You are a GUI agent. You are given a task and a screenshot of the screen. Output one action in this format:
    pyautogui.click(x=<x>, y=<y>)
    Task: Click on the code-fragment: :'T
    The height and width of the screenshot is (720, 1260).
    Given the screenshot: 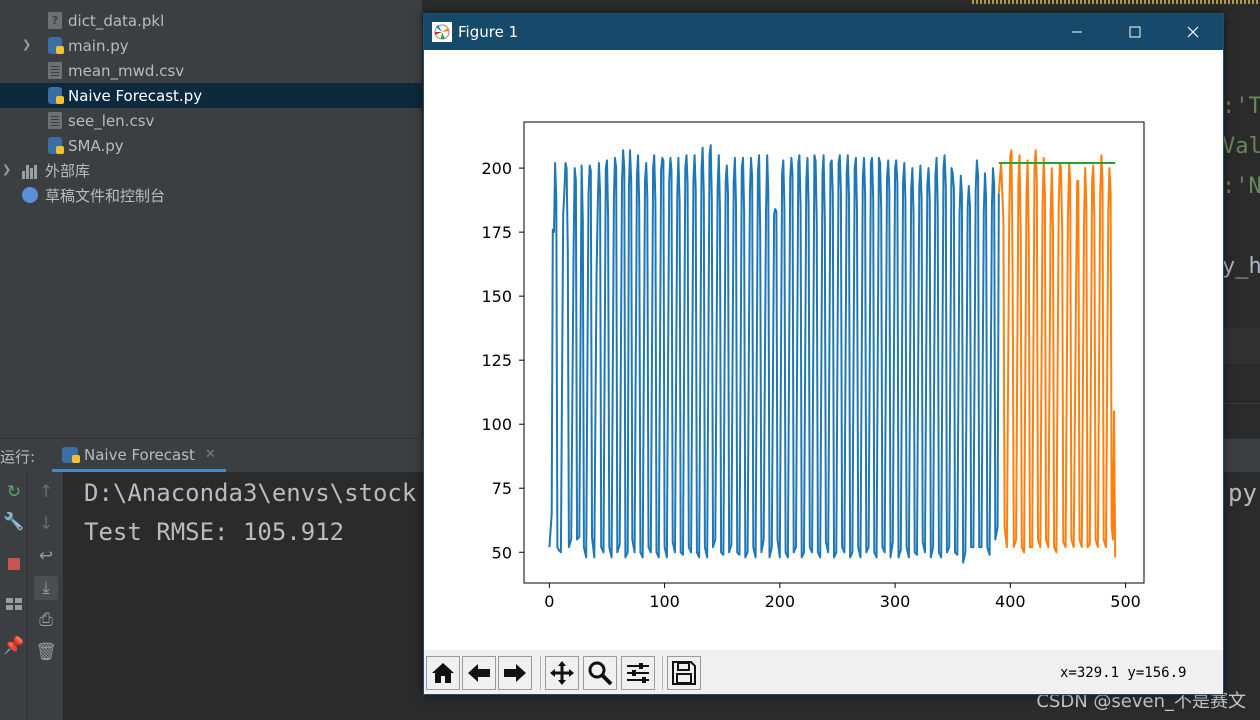 What is the action you would take?
    pyautogui.click(x=1241, y=106)
    